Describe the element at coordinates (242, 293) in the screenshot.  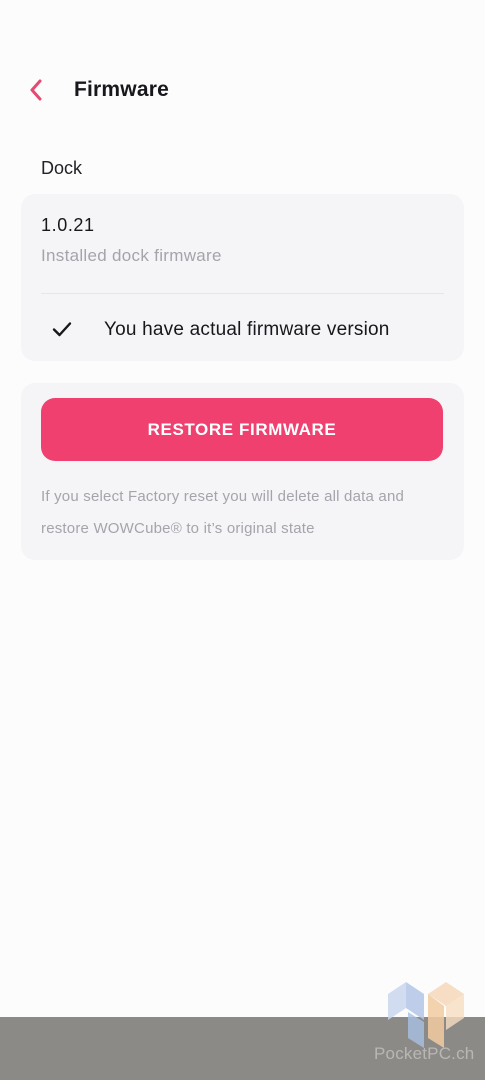
I see `card-divider` at that location.